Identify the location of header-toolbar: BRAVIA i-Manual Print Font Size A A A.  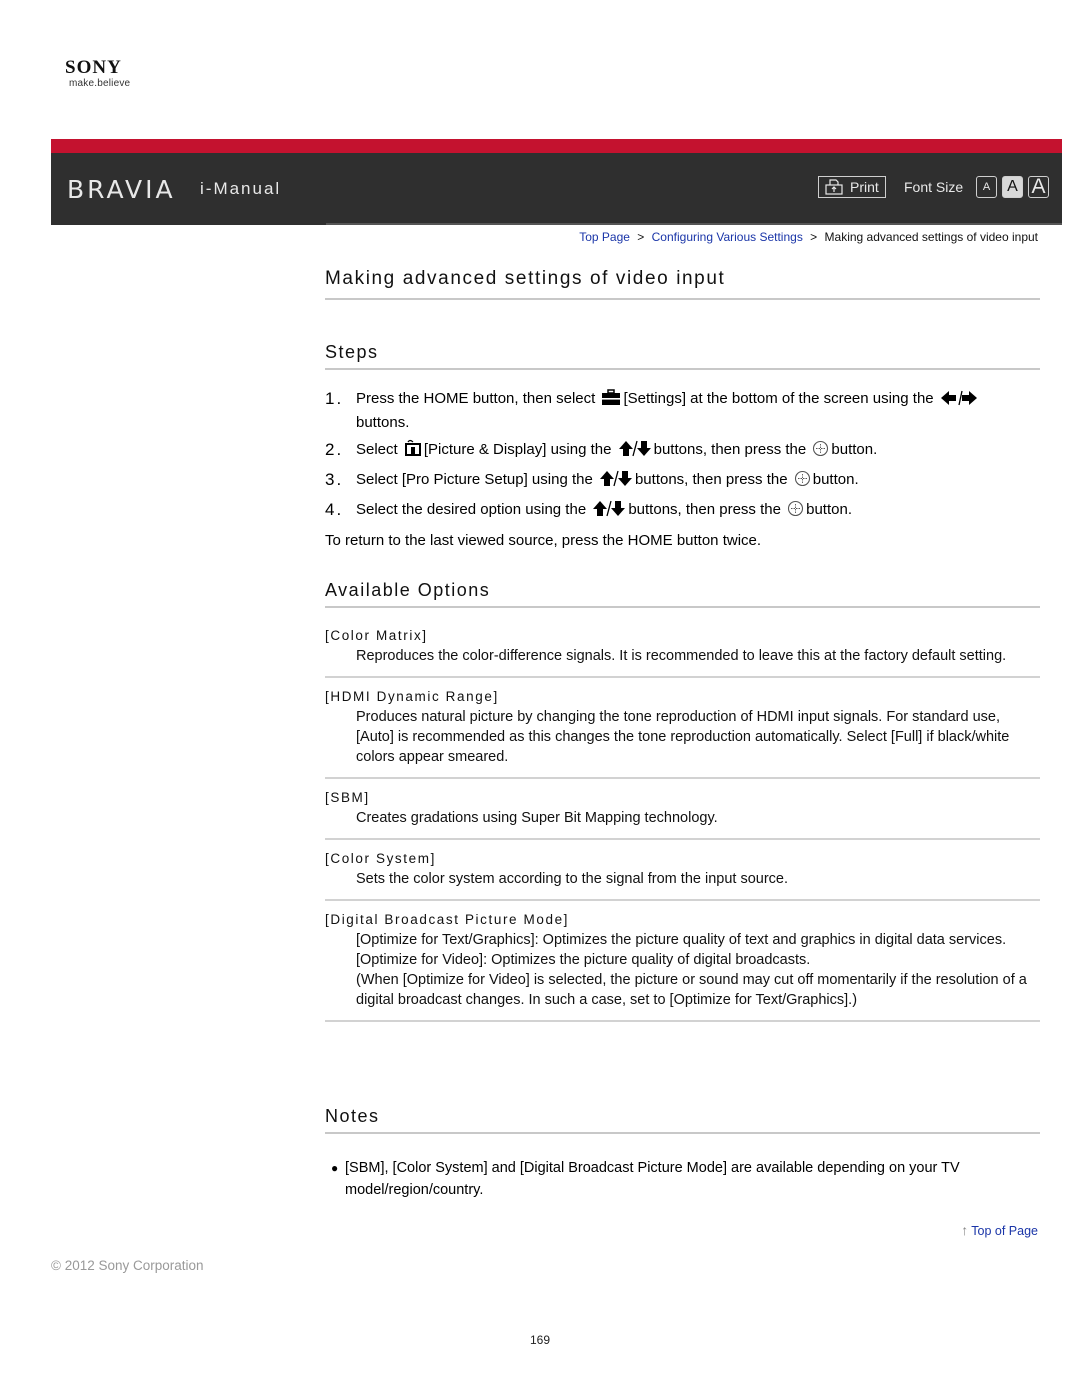
(556, 188).